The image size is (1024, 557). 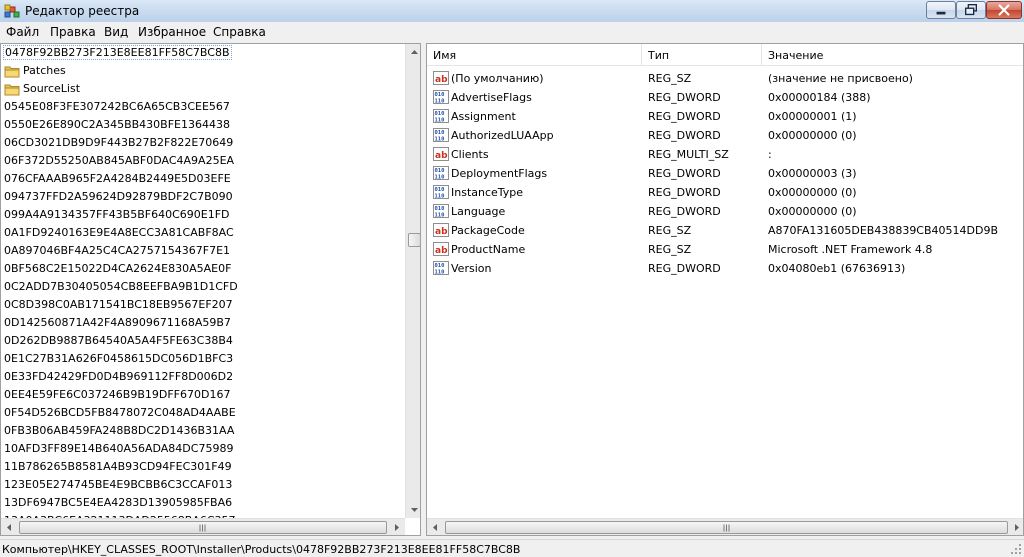 What do you see at coordinates (118, 268) in the screenshot?
I see `tree-item-label: 0BF568C2E15022D4CA2624E830A5AE0F` at bounding box center [118, 268].